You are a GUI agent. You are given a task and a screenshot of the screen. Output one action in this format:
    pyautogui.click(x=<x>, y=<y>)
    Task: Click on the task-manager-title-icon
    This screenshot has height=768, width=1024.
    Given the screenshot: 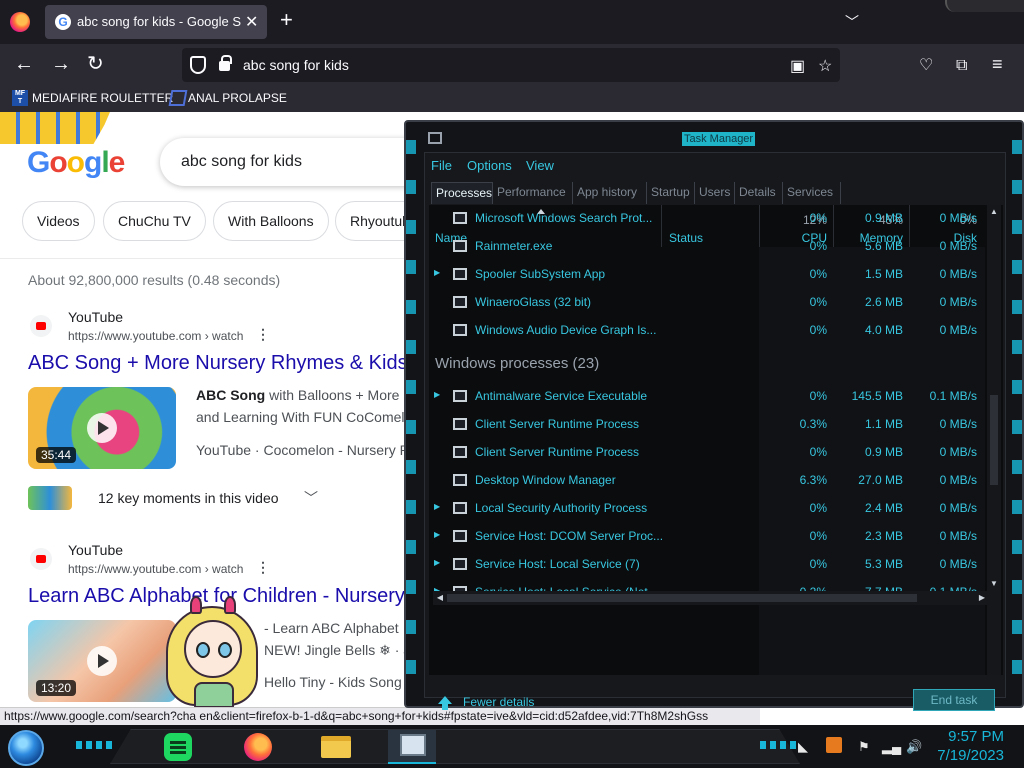 What is the action you would take?
    pyautogui.click(x=435, y=138)
    